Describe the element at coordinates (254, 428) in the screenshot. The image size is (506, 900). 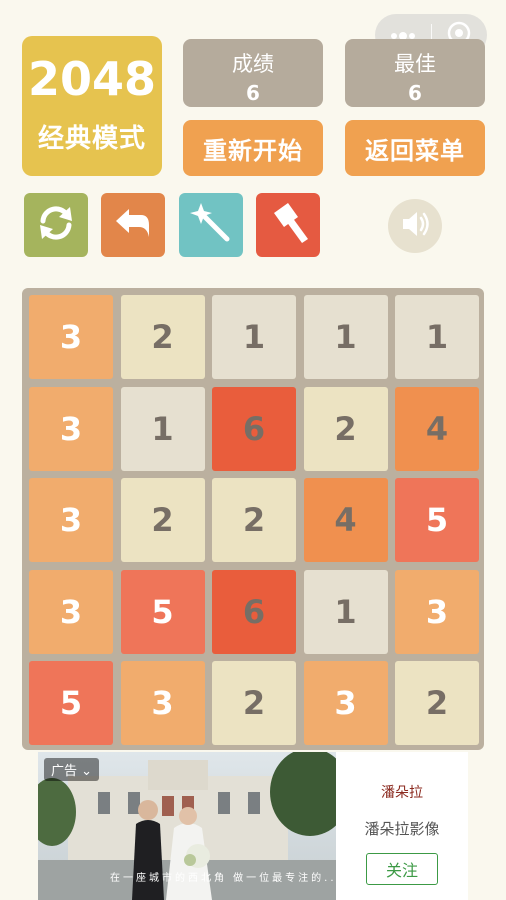
I see `tile-r2-c3: 6` at that location.